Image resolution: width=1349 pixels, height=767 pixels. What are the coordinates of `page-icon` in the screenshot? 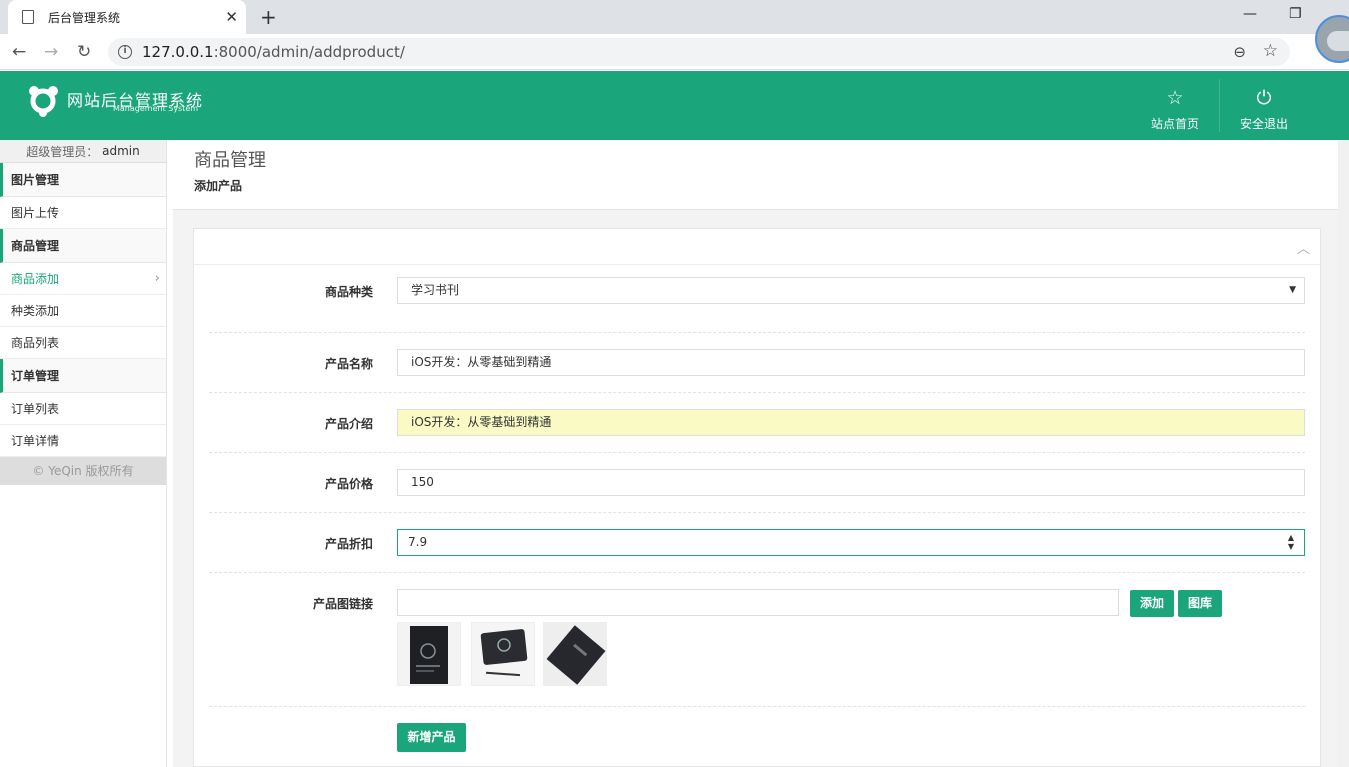 It's located at (28, 17).